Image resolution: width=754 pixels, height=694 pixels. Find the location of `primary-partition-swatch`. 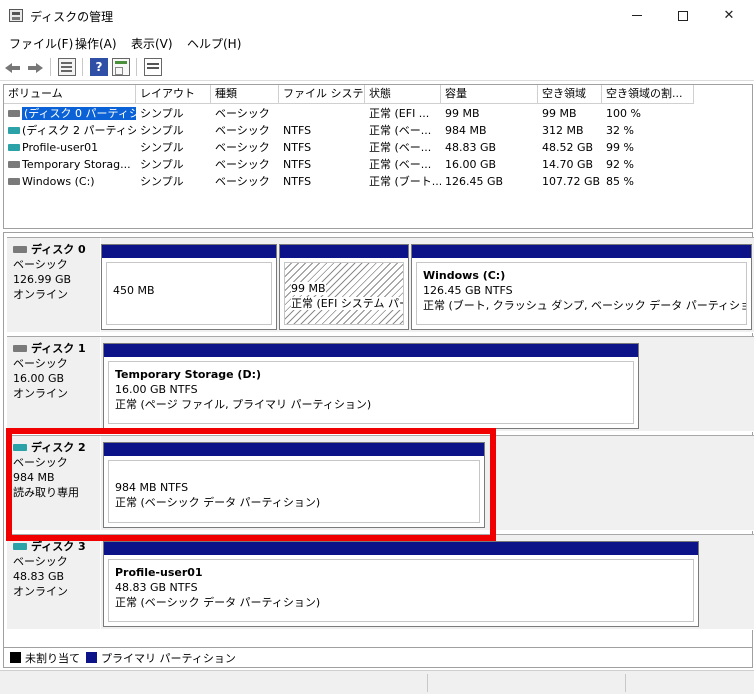

primary-partition-swatch is located at coordinates (91, 657).